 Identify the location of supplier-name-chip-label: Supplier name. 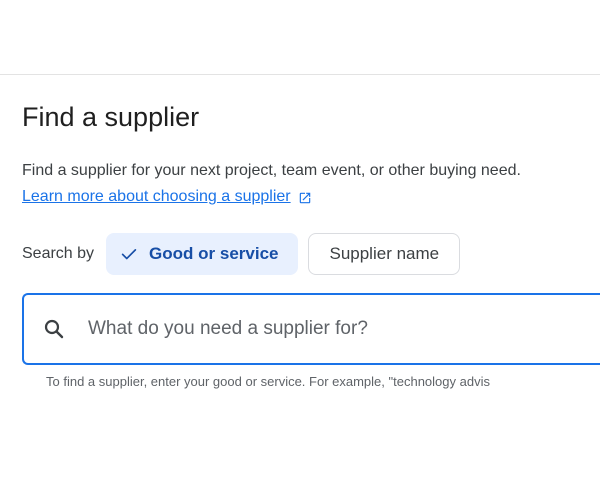
(384, 253).